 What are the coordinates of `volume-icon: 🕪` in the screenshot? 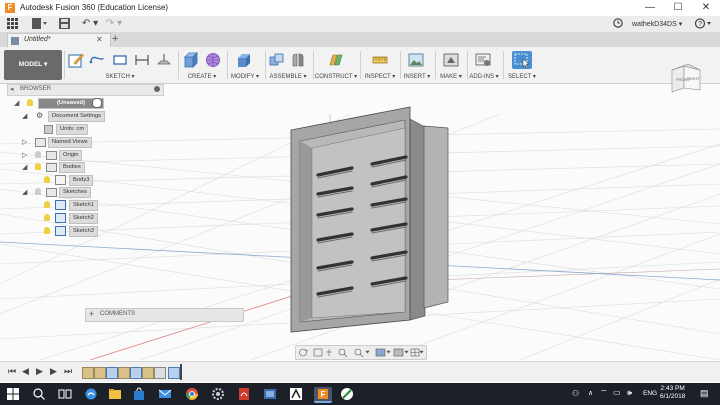 It's located at (629, 393).